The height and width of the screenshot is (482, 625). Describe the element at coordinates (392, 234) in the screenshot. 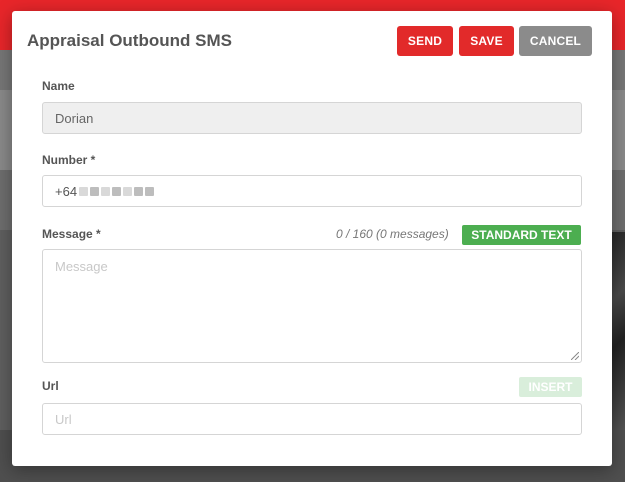

I see `message-counter: 0 / 160 (0 messages)` at that location.